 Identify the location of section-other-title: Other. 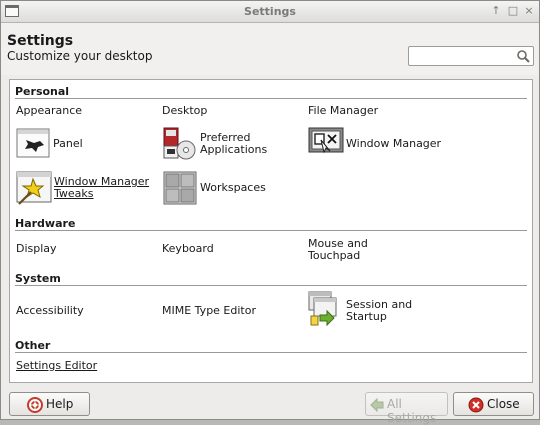
(33, 345).